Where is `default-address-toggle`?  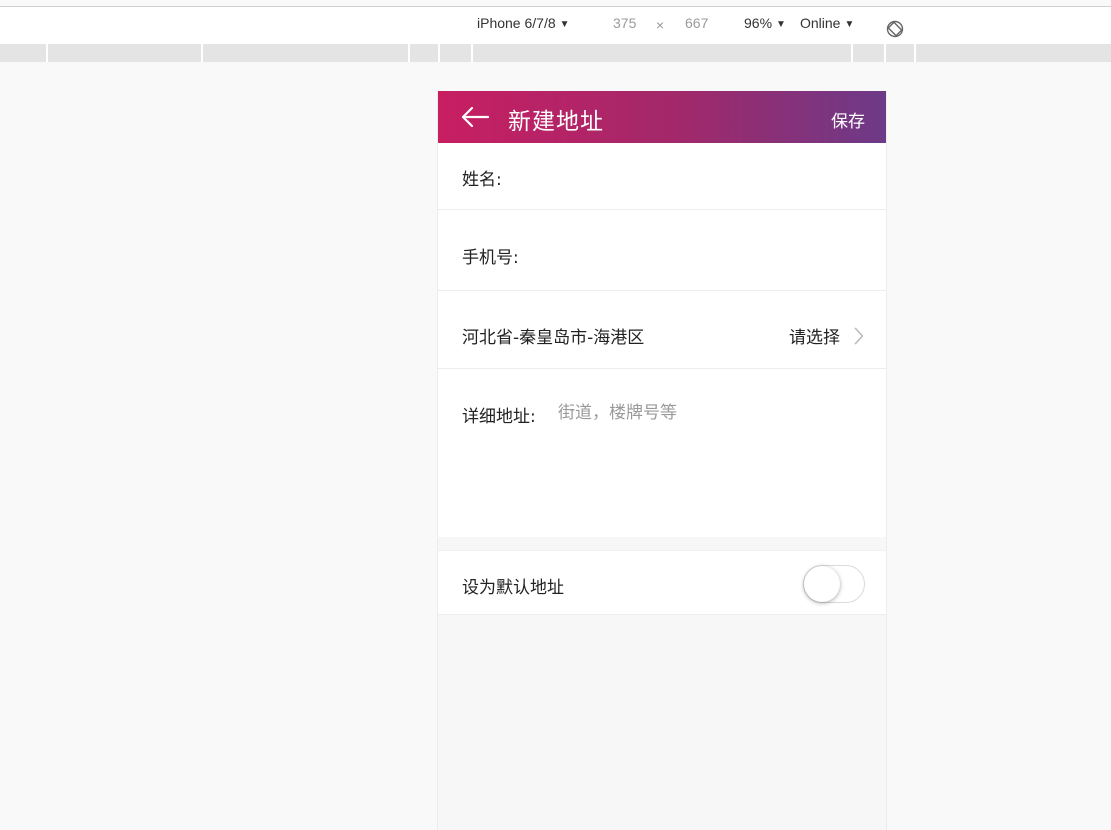
default-address-toggle is located at coordinates (834, 584).